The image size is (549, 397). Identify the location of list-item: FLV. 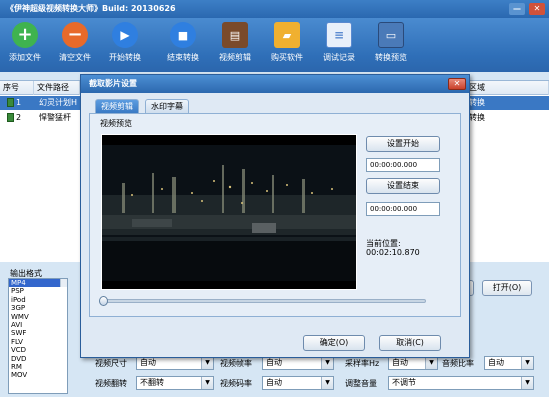
(38, 342).